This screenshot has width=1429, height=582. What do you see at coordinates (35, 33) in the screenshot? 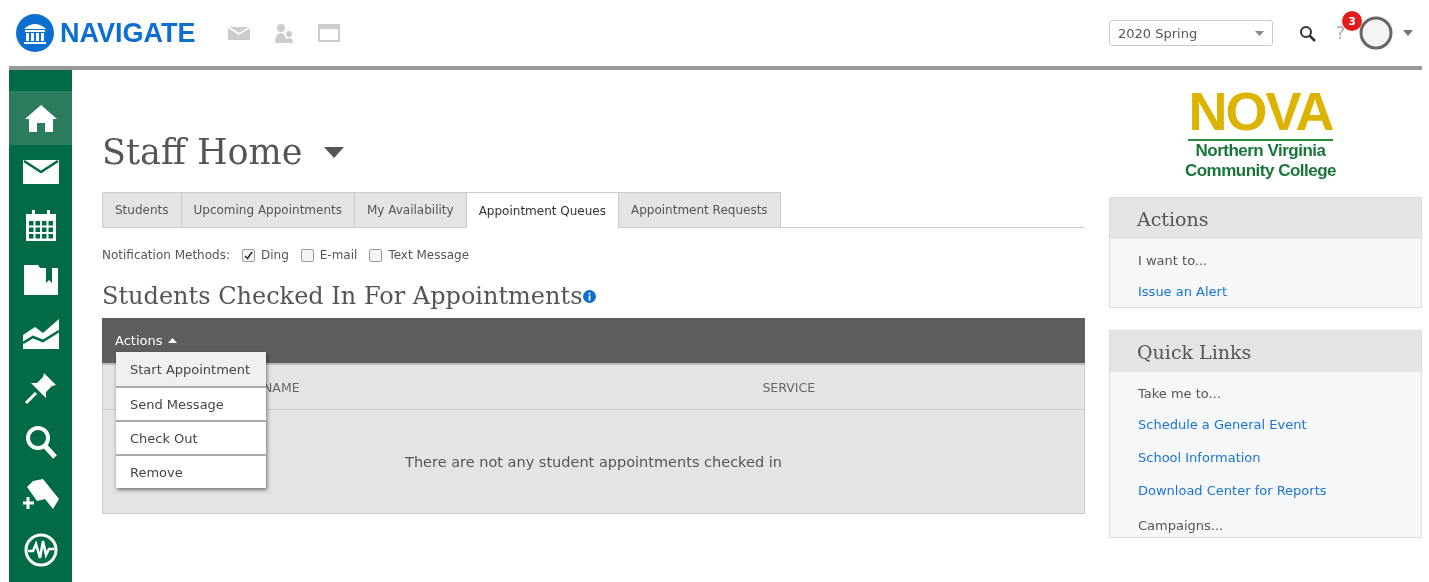
I see `bank-icon` at bounding box center [35, 33].